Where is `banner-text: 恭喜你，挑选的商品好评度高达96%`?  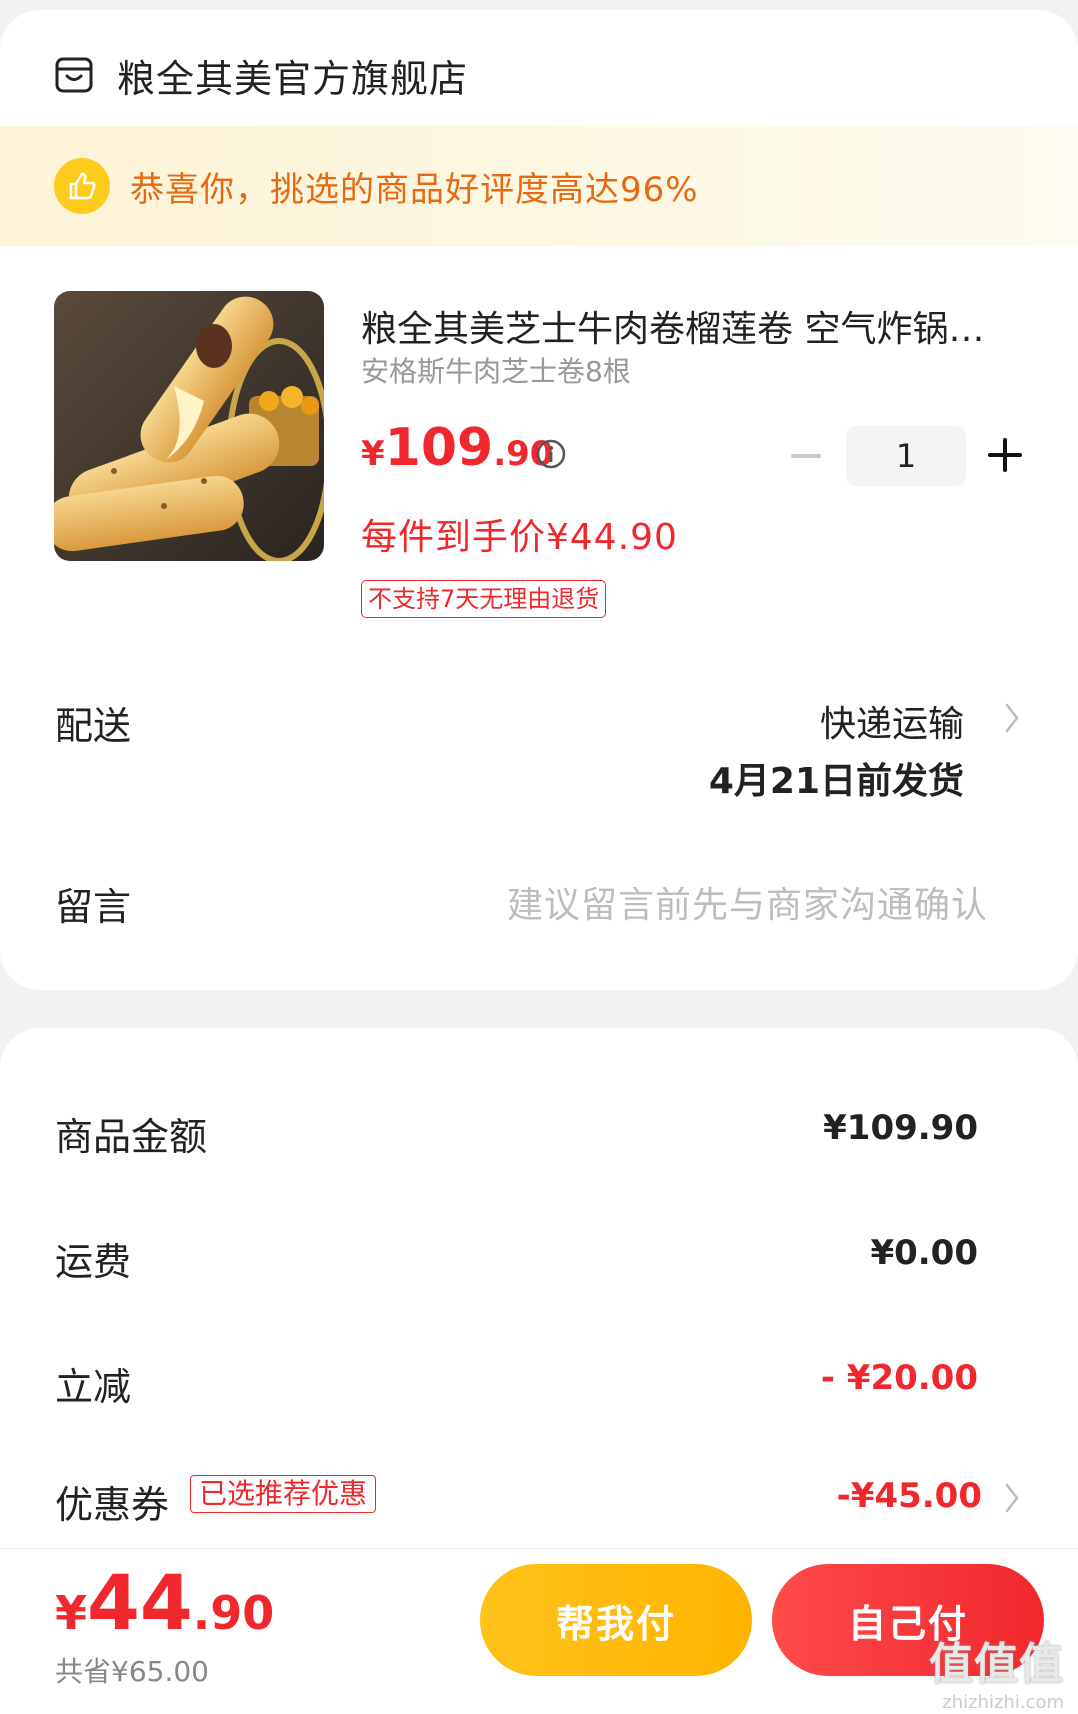 banner-text: 恭喜你，挑选的商品好评度高达96% is located at coordinates (414, 189).